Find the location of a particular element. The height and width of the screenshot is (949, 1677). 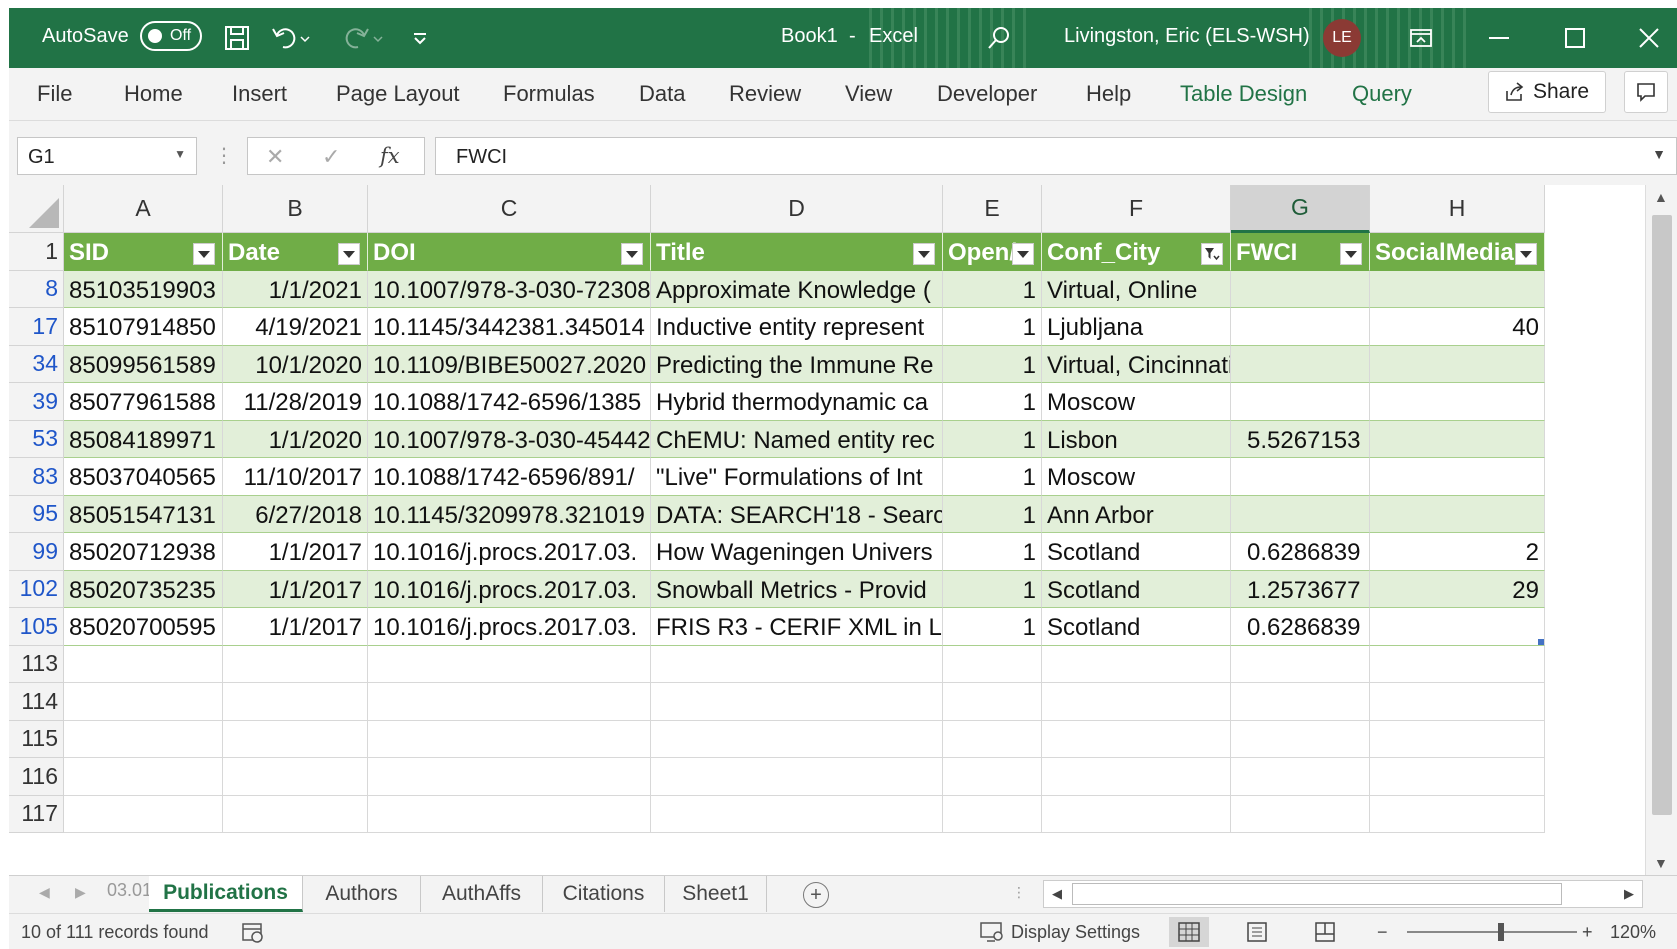

more-options-icon: ⋮ is located at coordinates (224, 155).